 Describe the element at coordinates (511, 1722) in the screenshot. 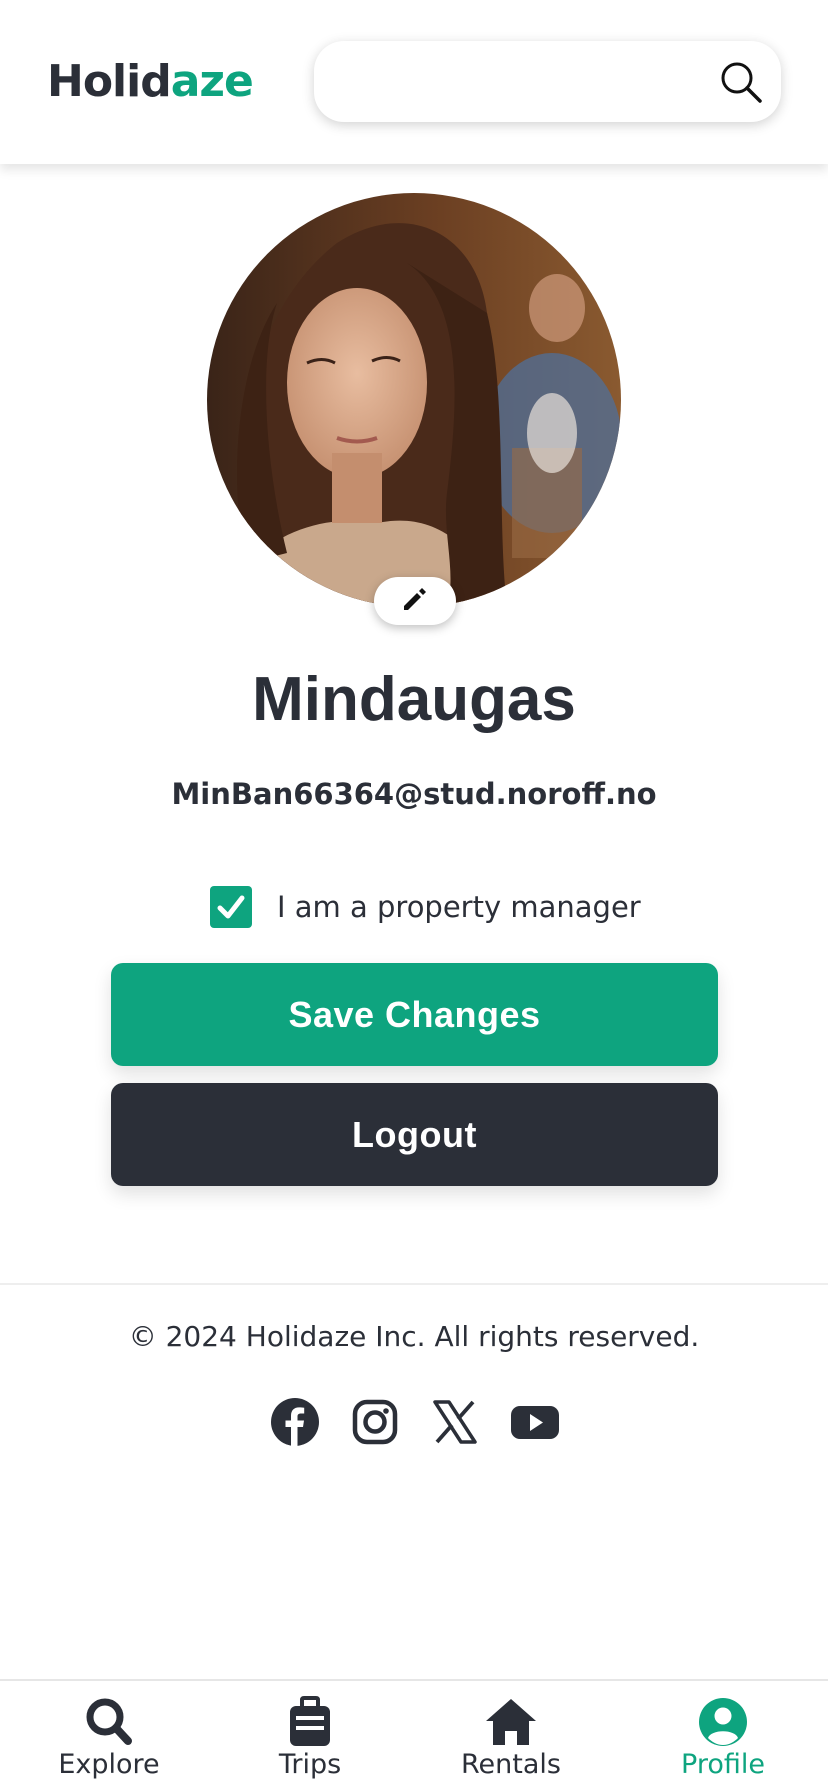

I see `home-icon` at that location.